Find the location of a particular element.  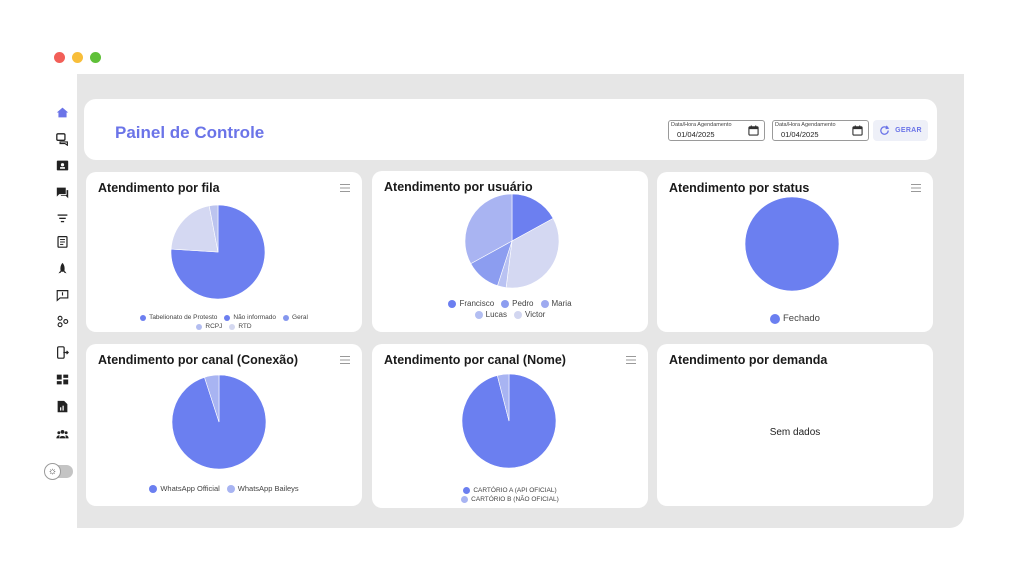

legend-item: Lucas is located at coordinates (491, 314).